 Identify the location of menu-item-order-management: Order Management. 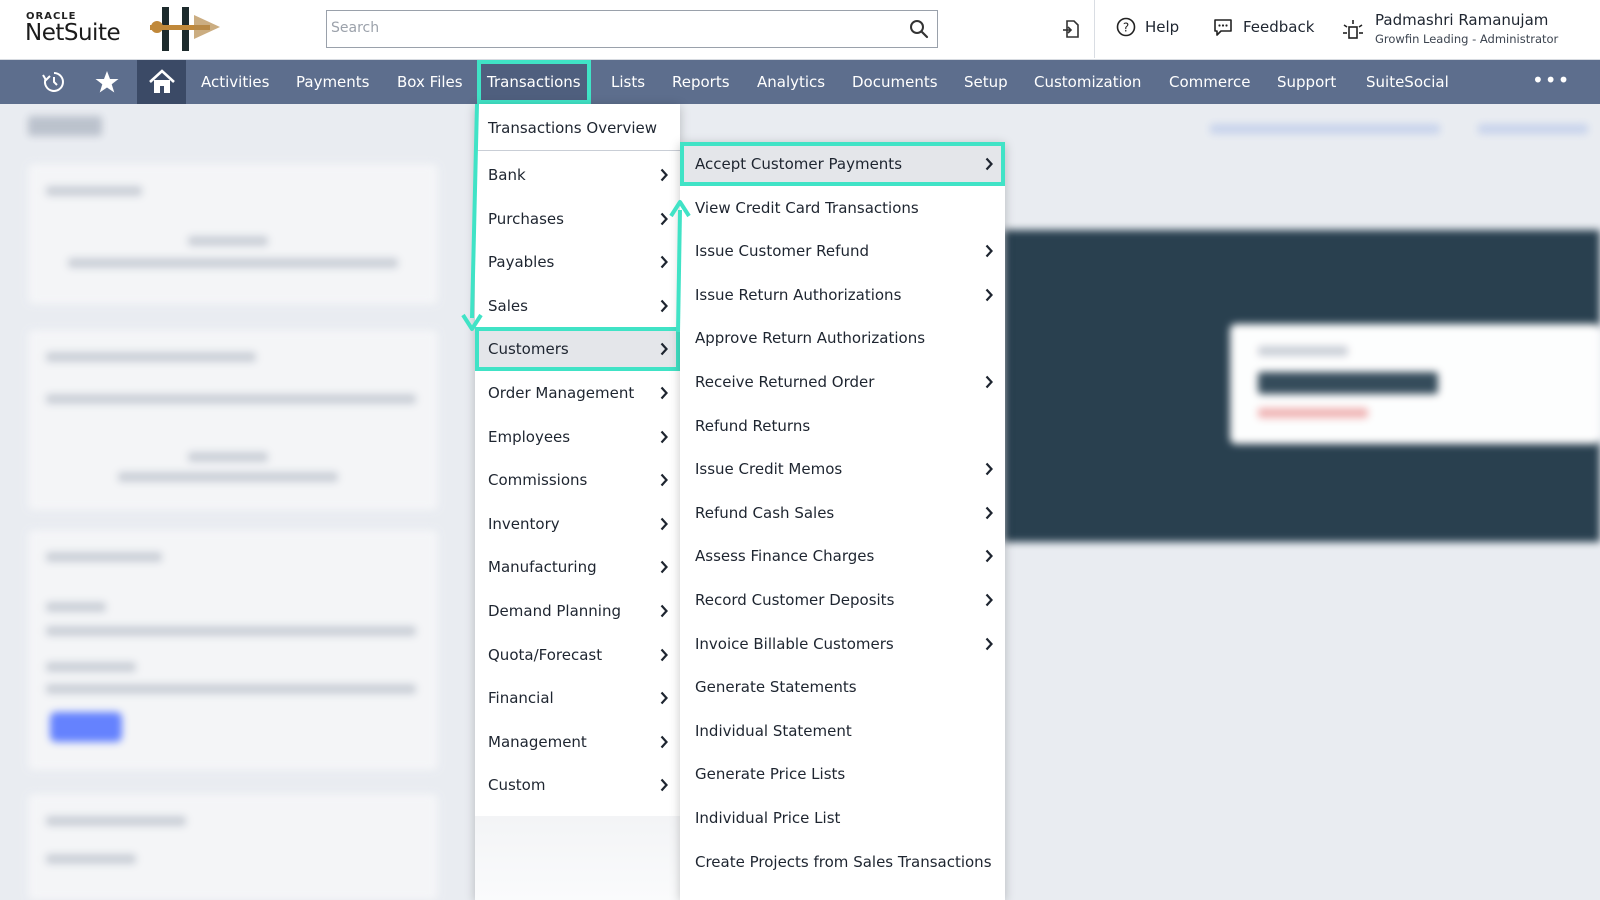
(577, 393).